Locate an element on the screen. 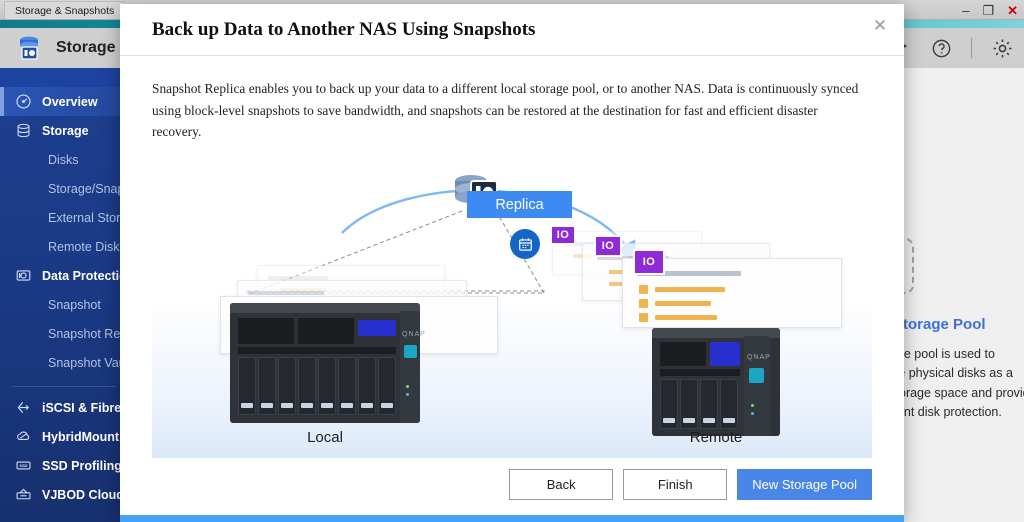 This screenshot has height=522, width=1024. dialog-footer: Back Finish New Storage Pool is located at coordinates (512, 484).